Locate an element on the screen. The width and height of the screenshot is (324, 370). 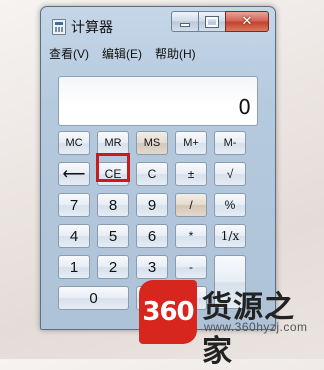
m-minus-button: M- is located at coordinates (230, 143).